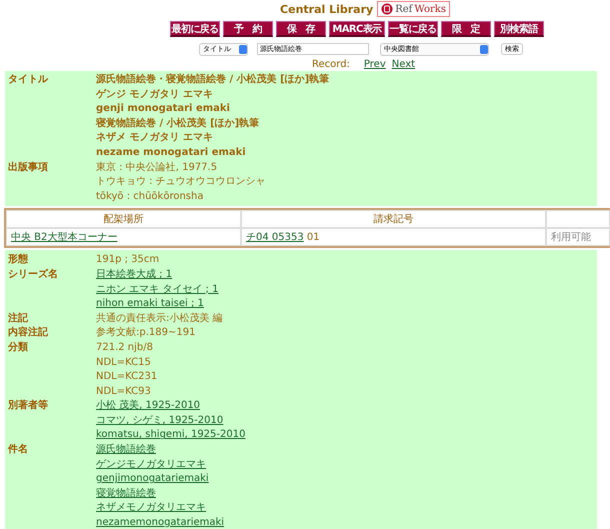 The height and width of the screenshot is (529, 610). I want to click on next-link: Next, so click(404, 64).